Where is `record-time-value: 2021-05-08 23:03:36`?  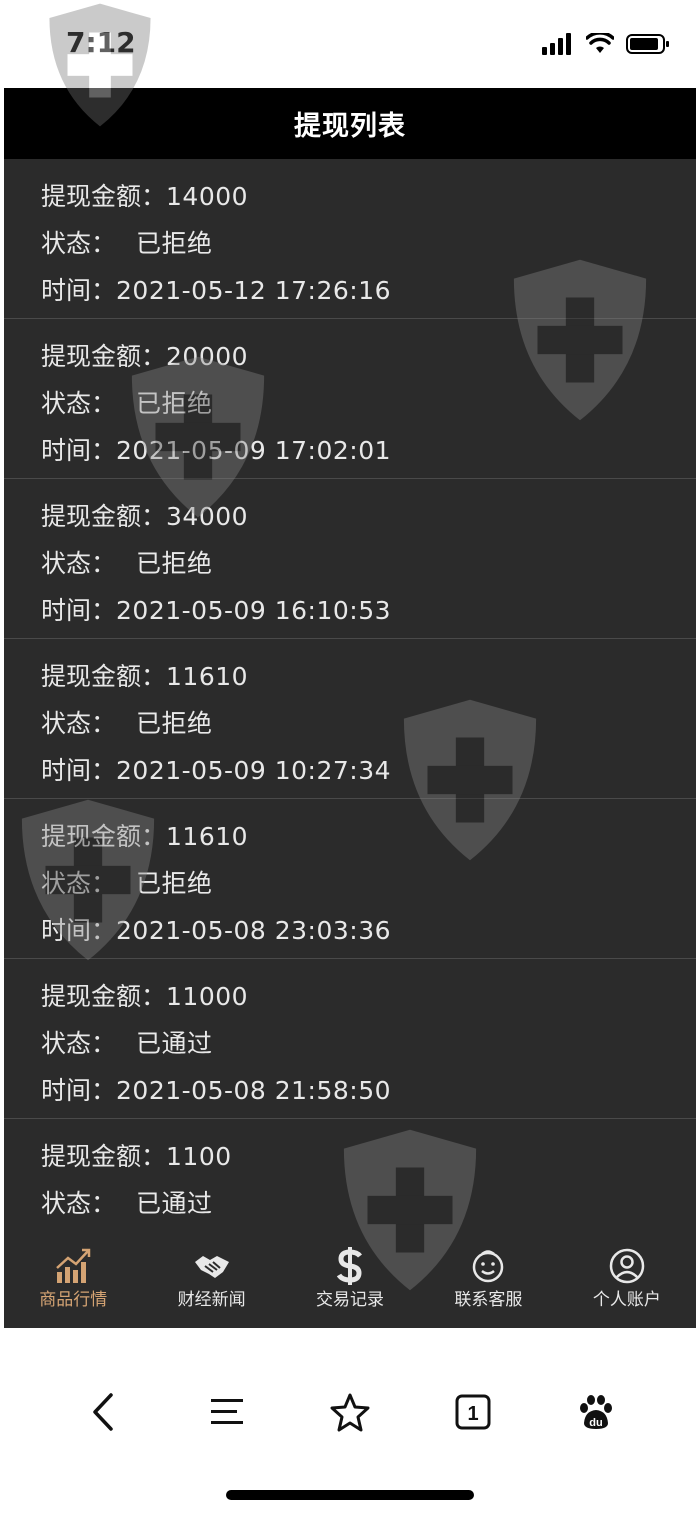
record-time-value: 2021-05-08 23:03:36 is located at coordinates (254, 930).